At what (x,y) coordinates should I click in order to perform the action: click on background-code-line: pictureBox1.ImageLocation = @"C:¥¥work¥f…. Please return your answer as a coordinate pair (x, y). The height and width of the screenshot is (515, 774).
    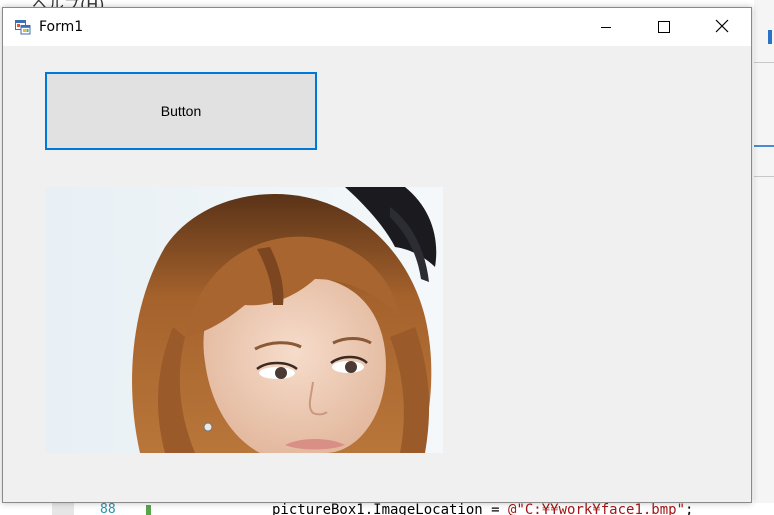
    Looking at the image, I should click on (482, 509).